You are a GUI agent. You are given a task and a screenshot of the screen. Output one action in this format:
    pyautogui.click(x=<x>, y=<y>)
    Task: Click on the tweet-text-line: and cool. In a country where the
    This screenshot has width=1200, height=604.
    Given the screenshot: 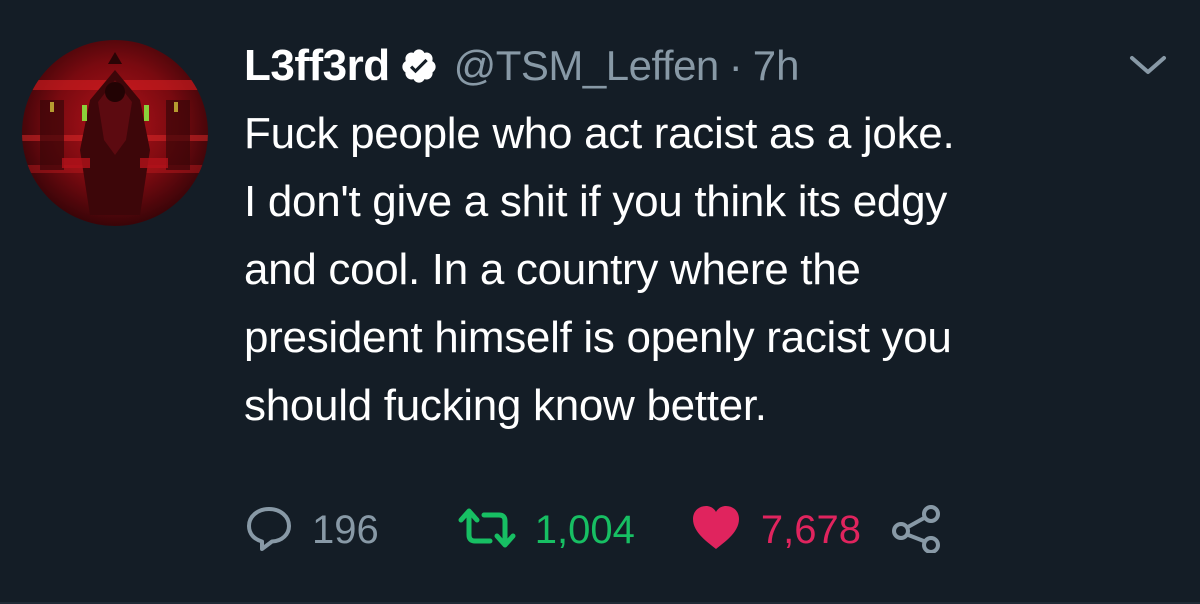 What is the action you would take?
    pyautogui.click(x=552, y=269)
    